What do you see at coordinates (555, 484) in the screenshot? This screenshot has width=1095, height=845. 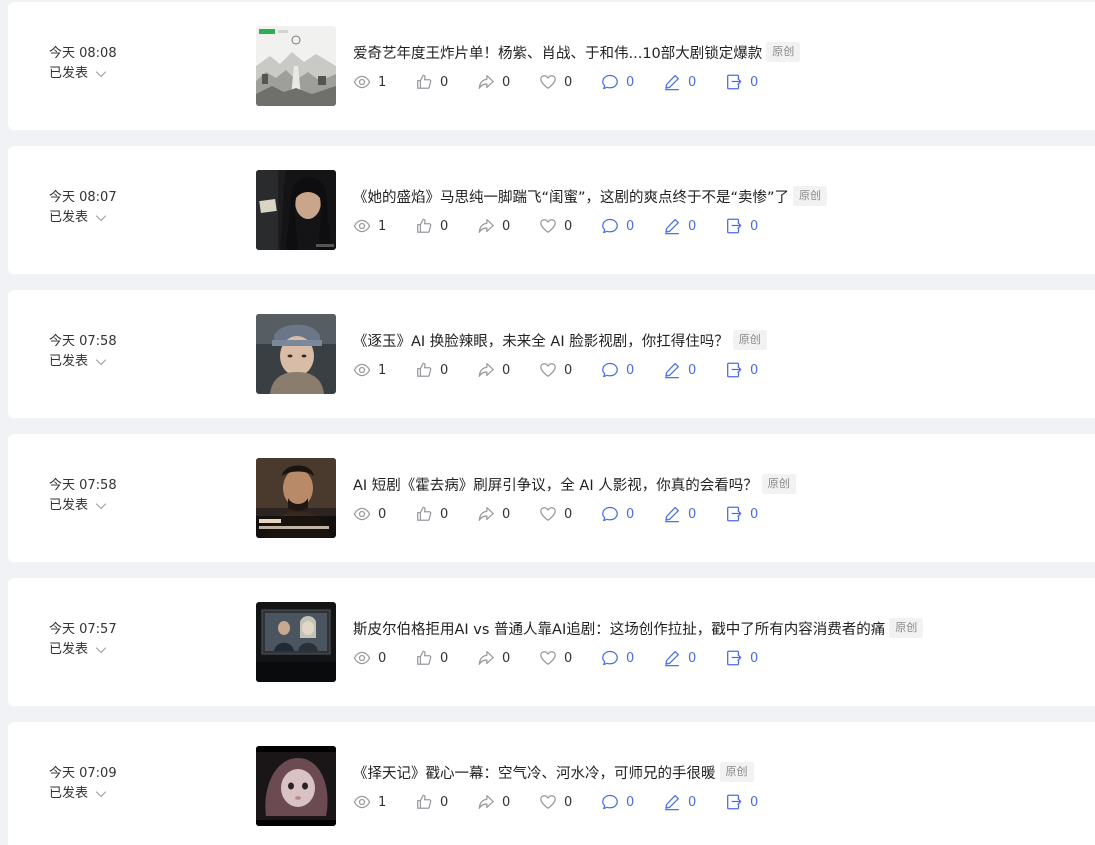 I see `article-title: AI 短剧《霍去病》刷屏引争议，全 AI 人影视，你真的会看吗？` at bounding box center [555, 484].